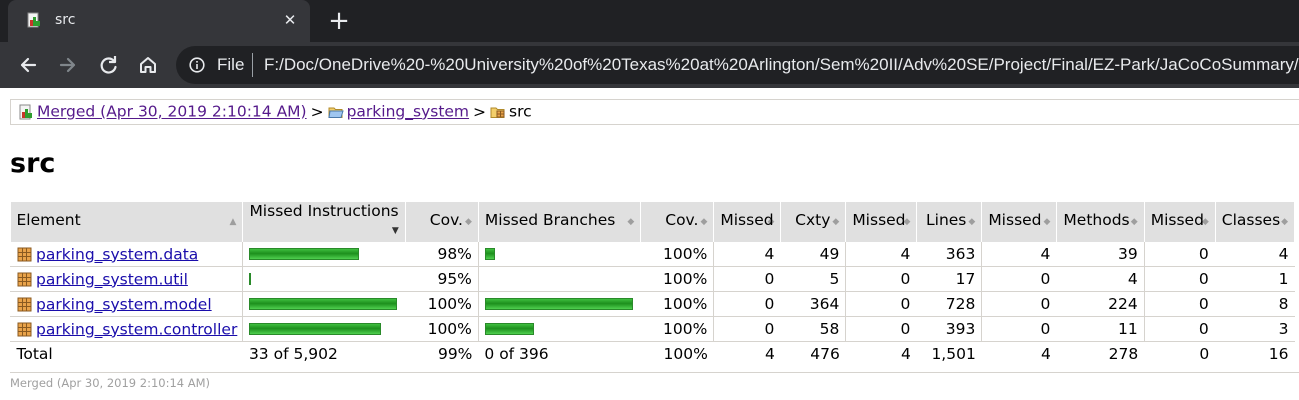 The width and height of the screenshot is (1299, 400). I want to click on package-link: parking_system.util, so click(112, 279).